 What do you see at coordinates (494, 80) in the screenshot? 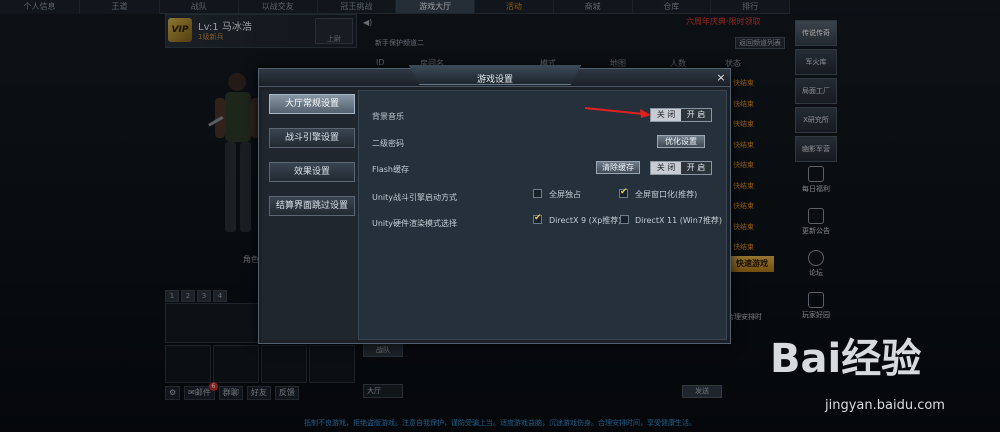
I see `dialog-title: 游戏设置` at bounding box center [494, 80].